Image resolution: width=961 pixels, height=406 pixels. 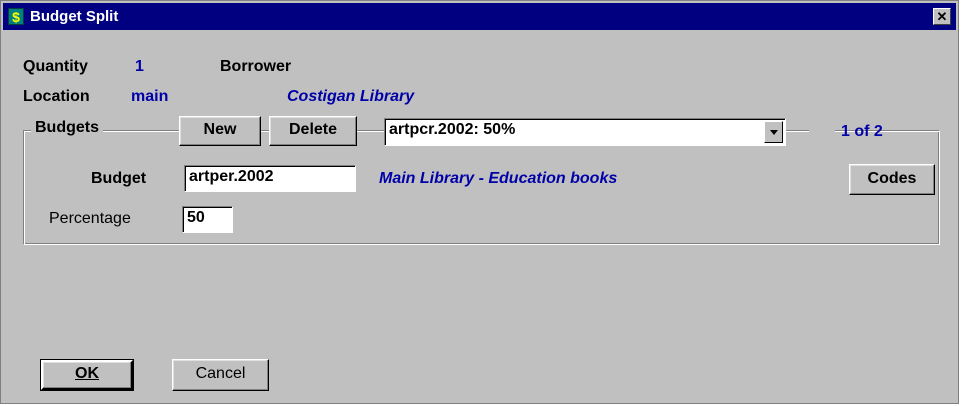 I want to click on cancel-button: Cancel, so click(x=220, y=375).